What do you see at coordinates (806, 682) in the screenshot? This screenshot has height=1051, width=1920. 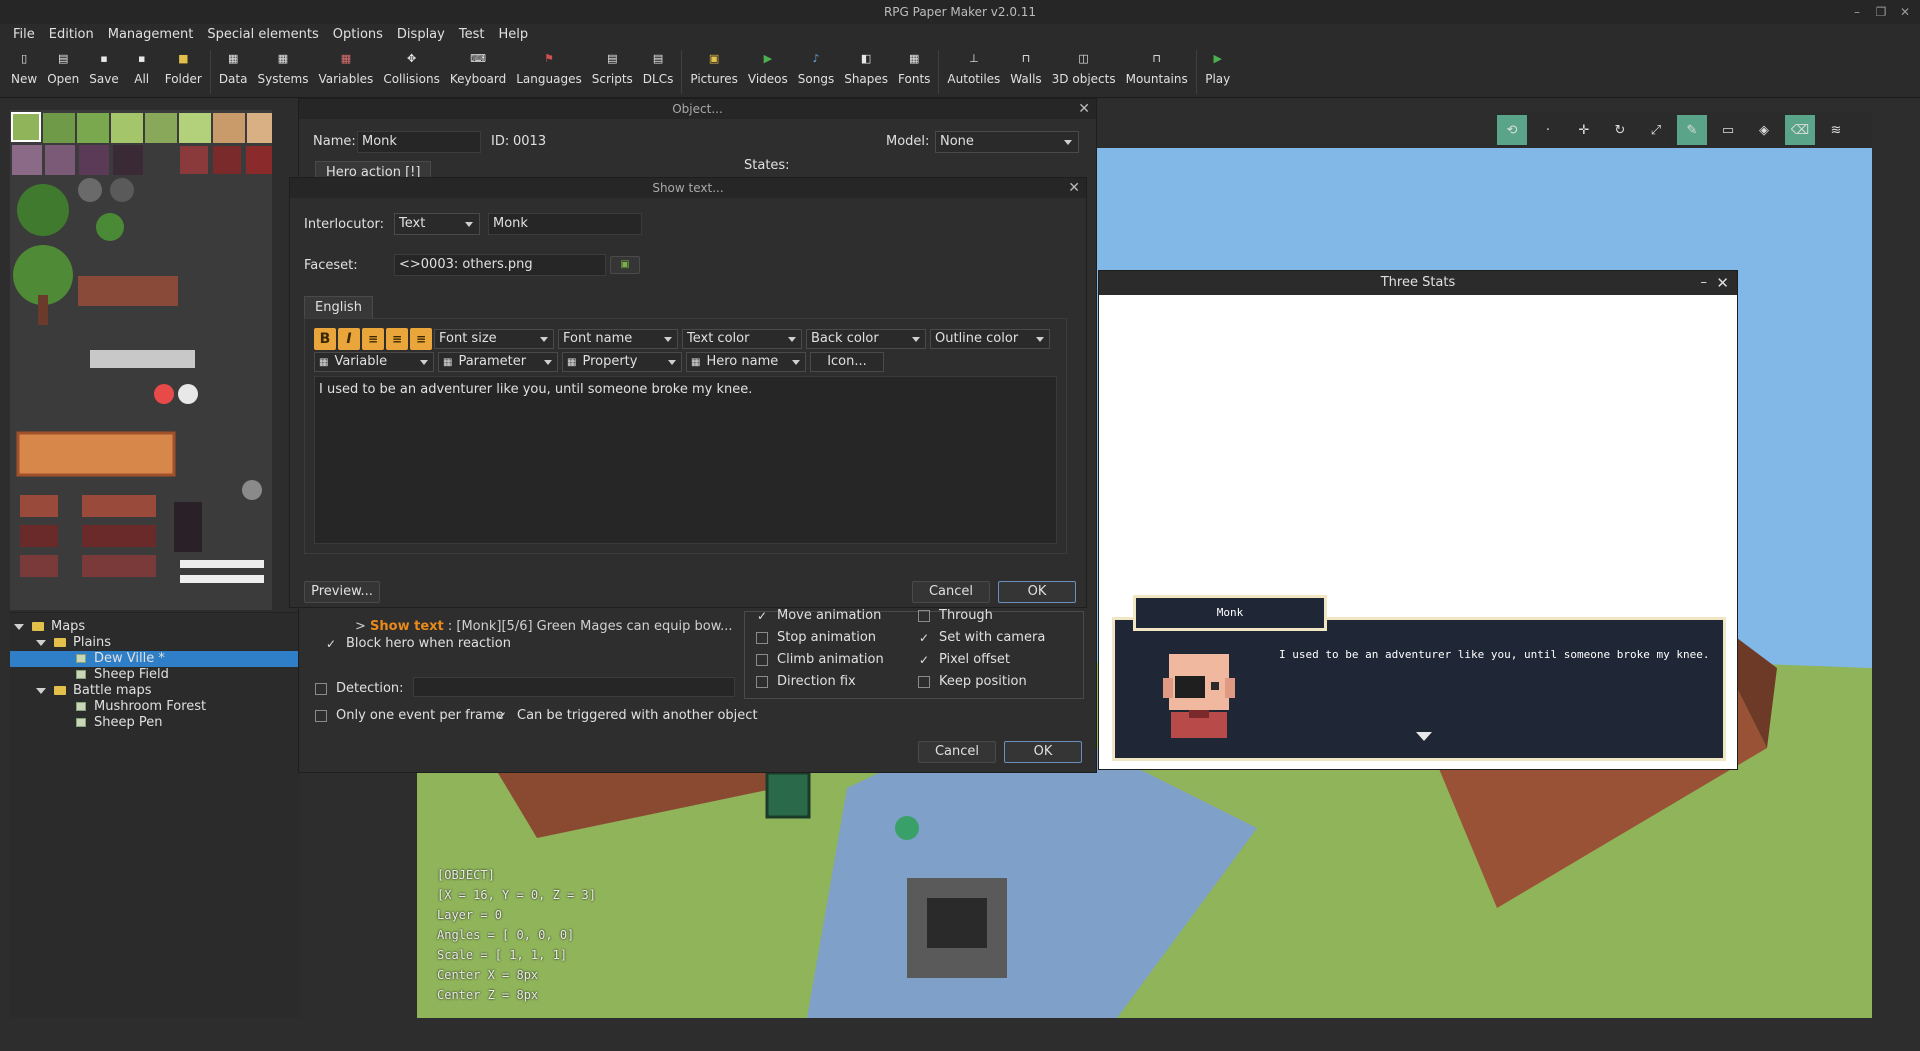 I see `direction-fix-checkbox: Direction fix` at bounding box center [806, 682].